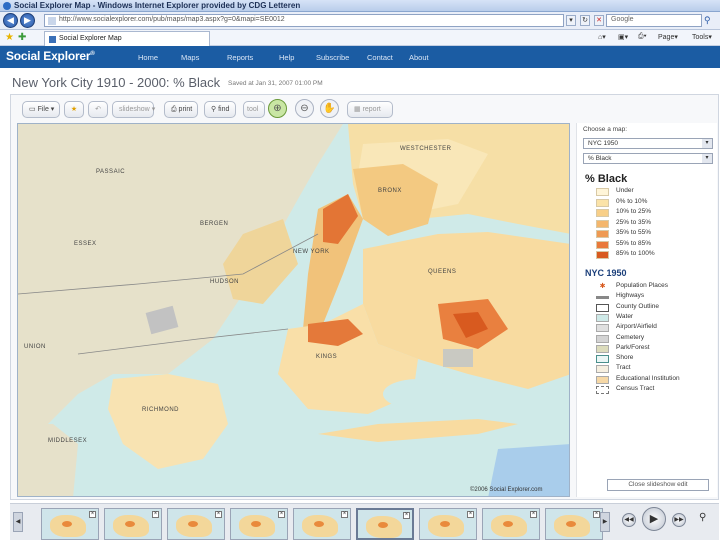  What do you see at coordinates (658, 485) in the screenshot?
I see `close-slideshow-edit-button: Close slideshow edit` at bounding box center [658, 485].